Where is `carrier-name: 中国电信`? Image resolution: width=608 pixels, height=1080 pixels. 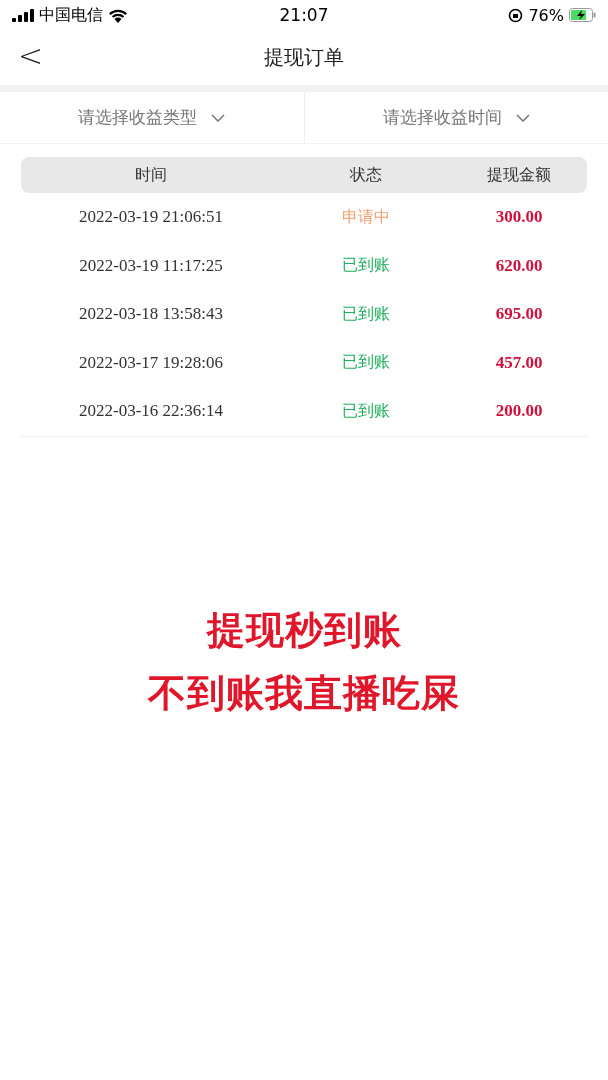
carrier-name: 中国电信 is located at coordinates (71, 15).